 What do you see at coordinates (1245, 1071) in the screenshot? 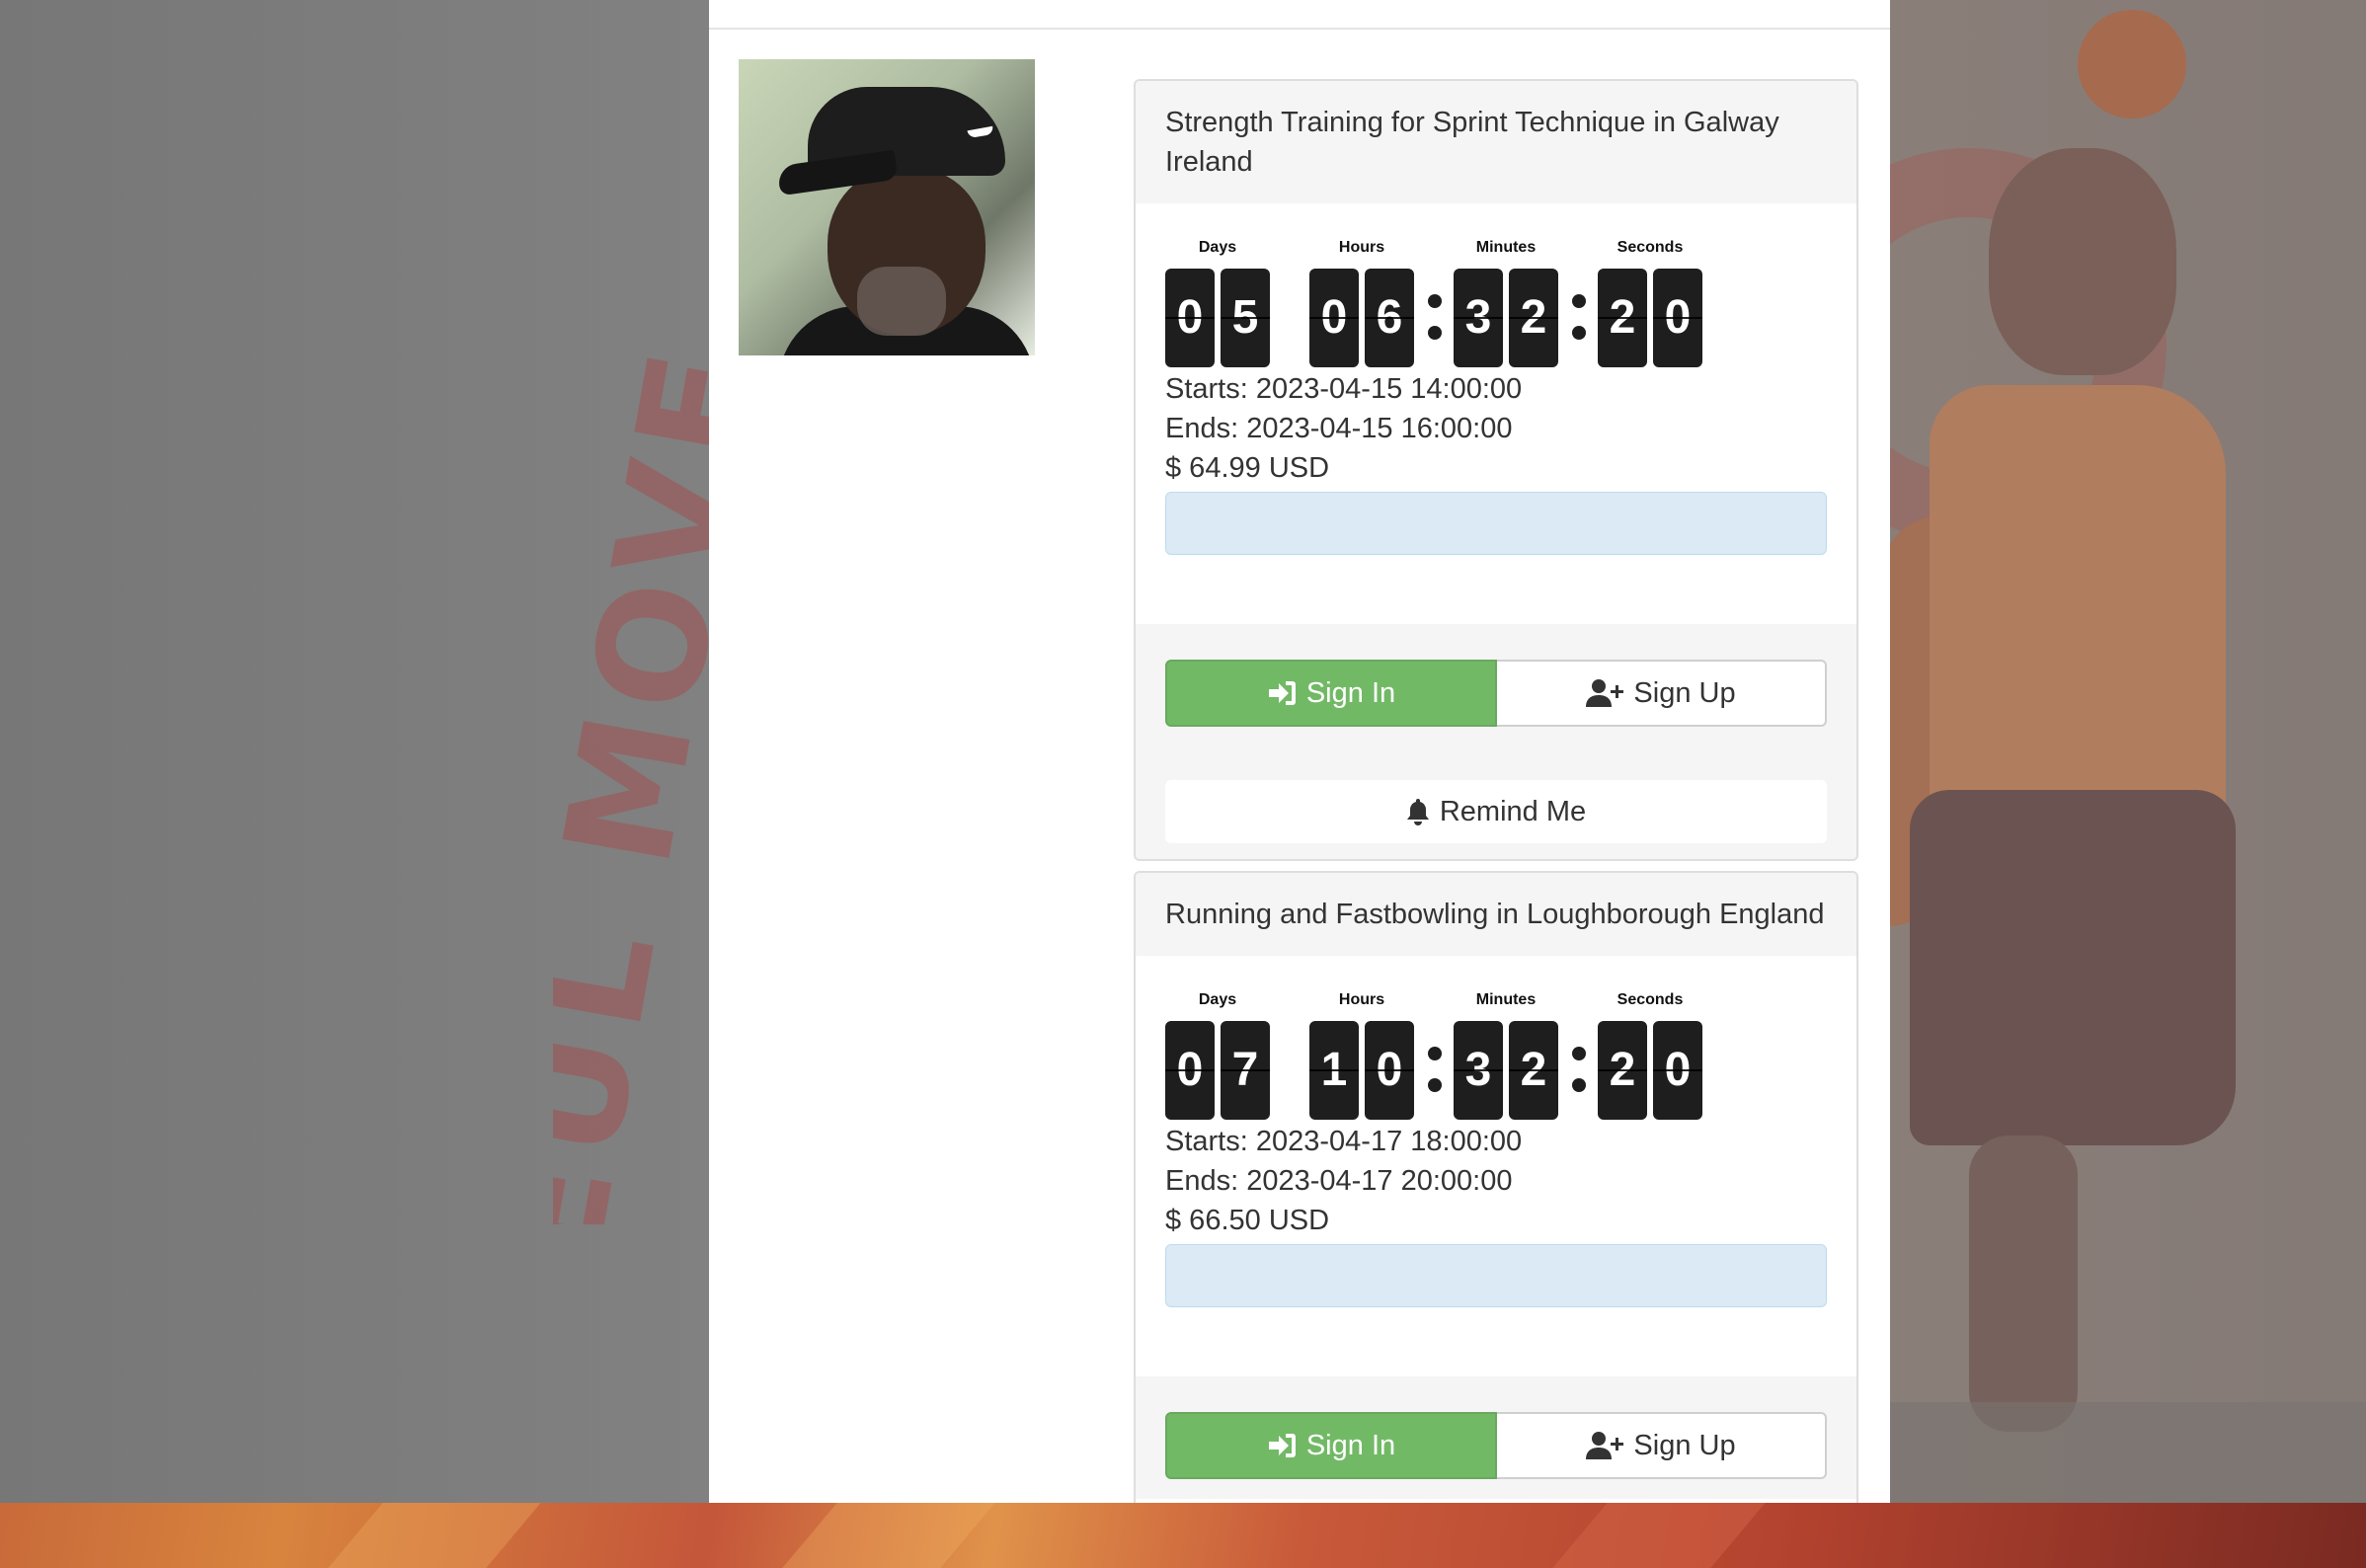
I see `countdown-digit: 7` at bounding box center [1245, 1071].